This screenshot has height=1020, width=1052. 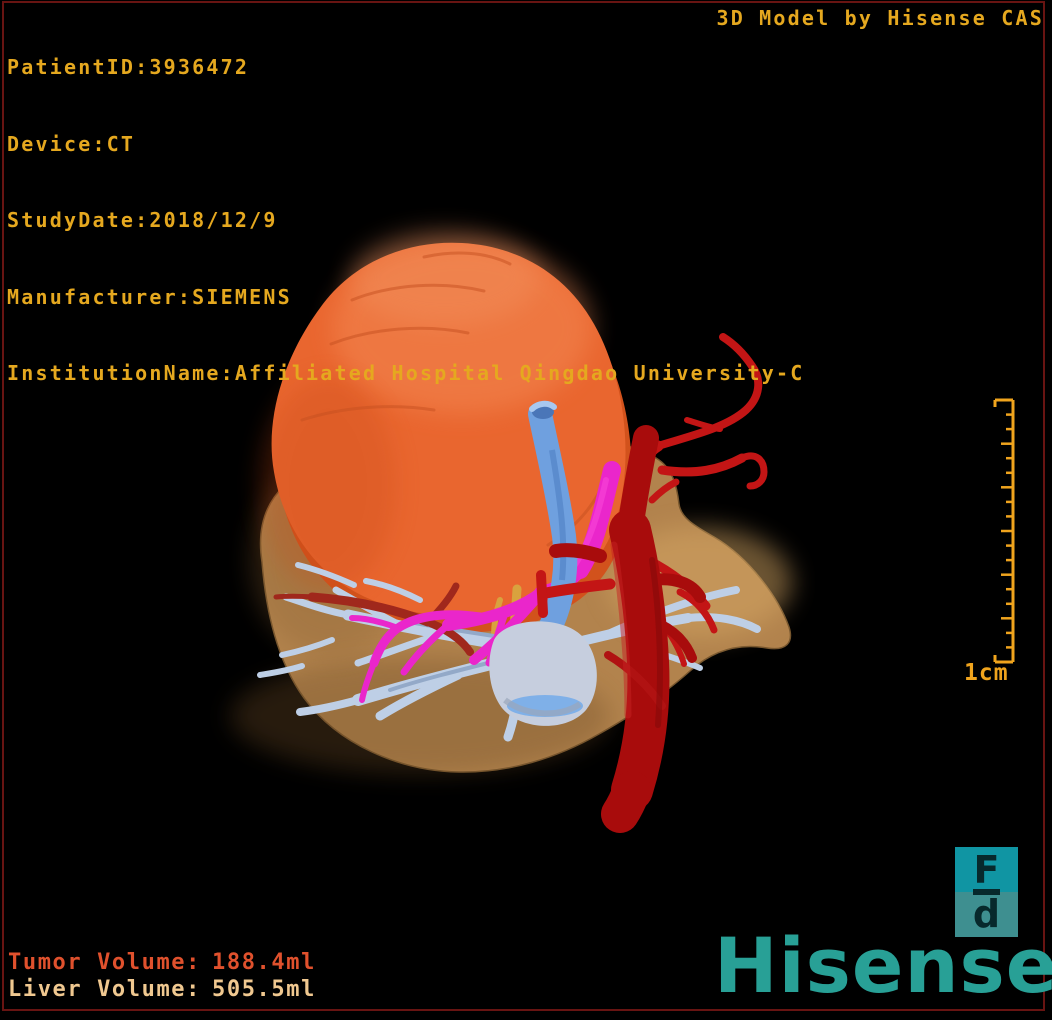 I want to click on fd-logo-letter-f: F, so click(x=986, y=869).